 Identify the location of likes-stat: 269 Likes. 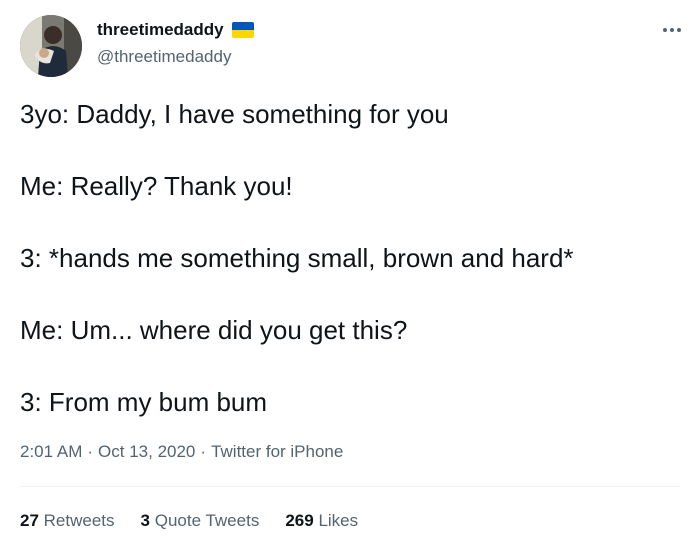
(321, 521).